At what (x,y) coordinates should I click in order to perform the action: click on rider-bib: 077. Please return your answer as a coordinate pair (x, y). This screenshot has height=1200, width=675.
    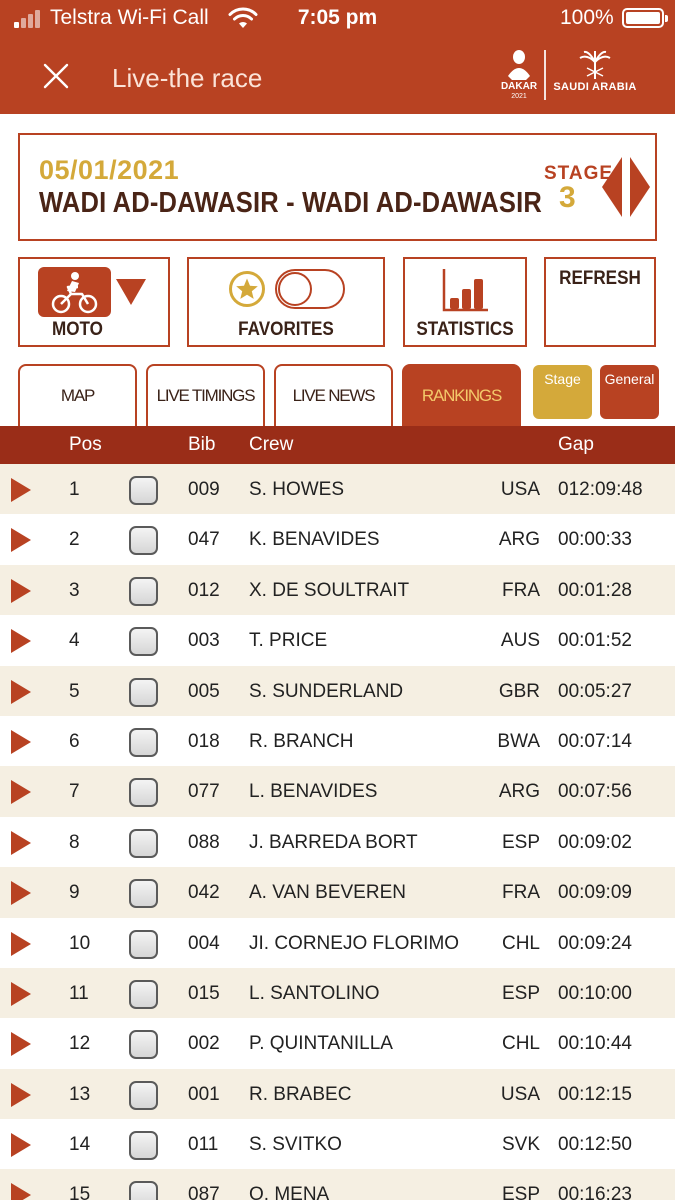
    Looking at the image, I should click on (204, 792).